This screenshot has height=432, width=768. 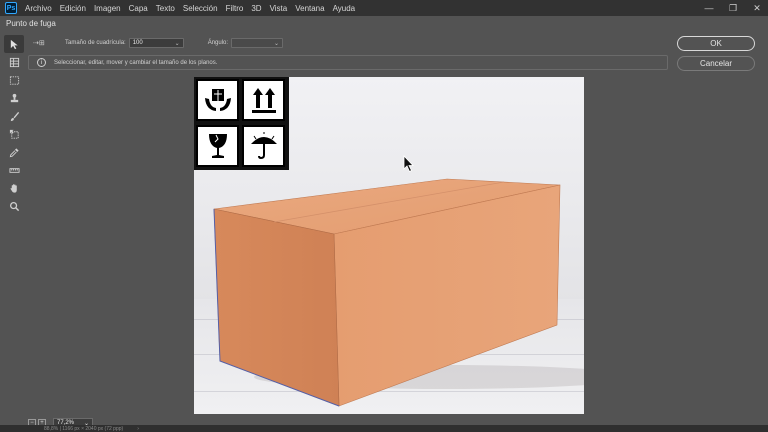 I want to click on fragile-handle-with-care-icon, so click(x=217, y=100).